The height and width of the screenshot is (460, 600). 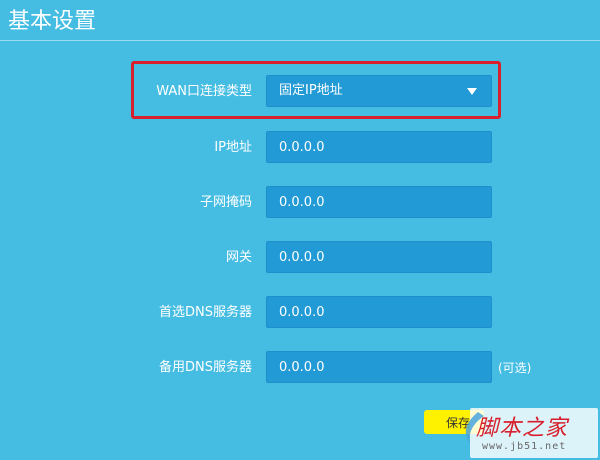 What do you see at coordinates (225, 202) in the screenshot?
I see `subnet-label: 子网掩码` at bounding box center [225, 202].